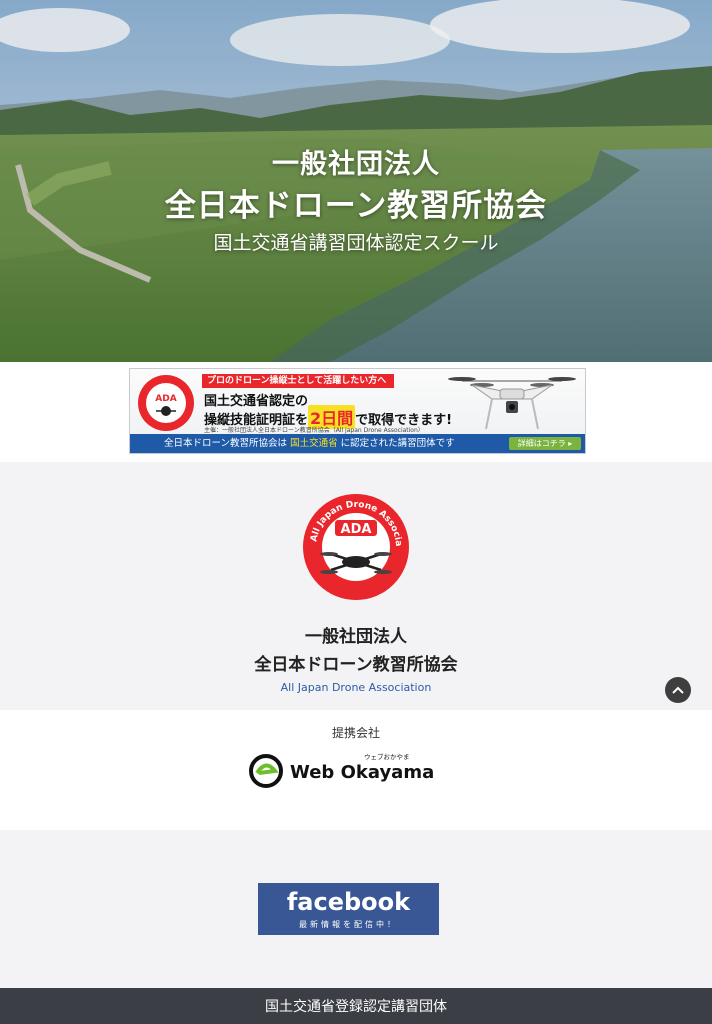  What do you see at coordinates (356, 529) in the screenshot?
I see `ada-association-logo-text: ADA` at bounding box center [356, 529].